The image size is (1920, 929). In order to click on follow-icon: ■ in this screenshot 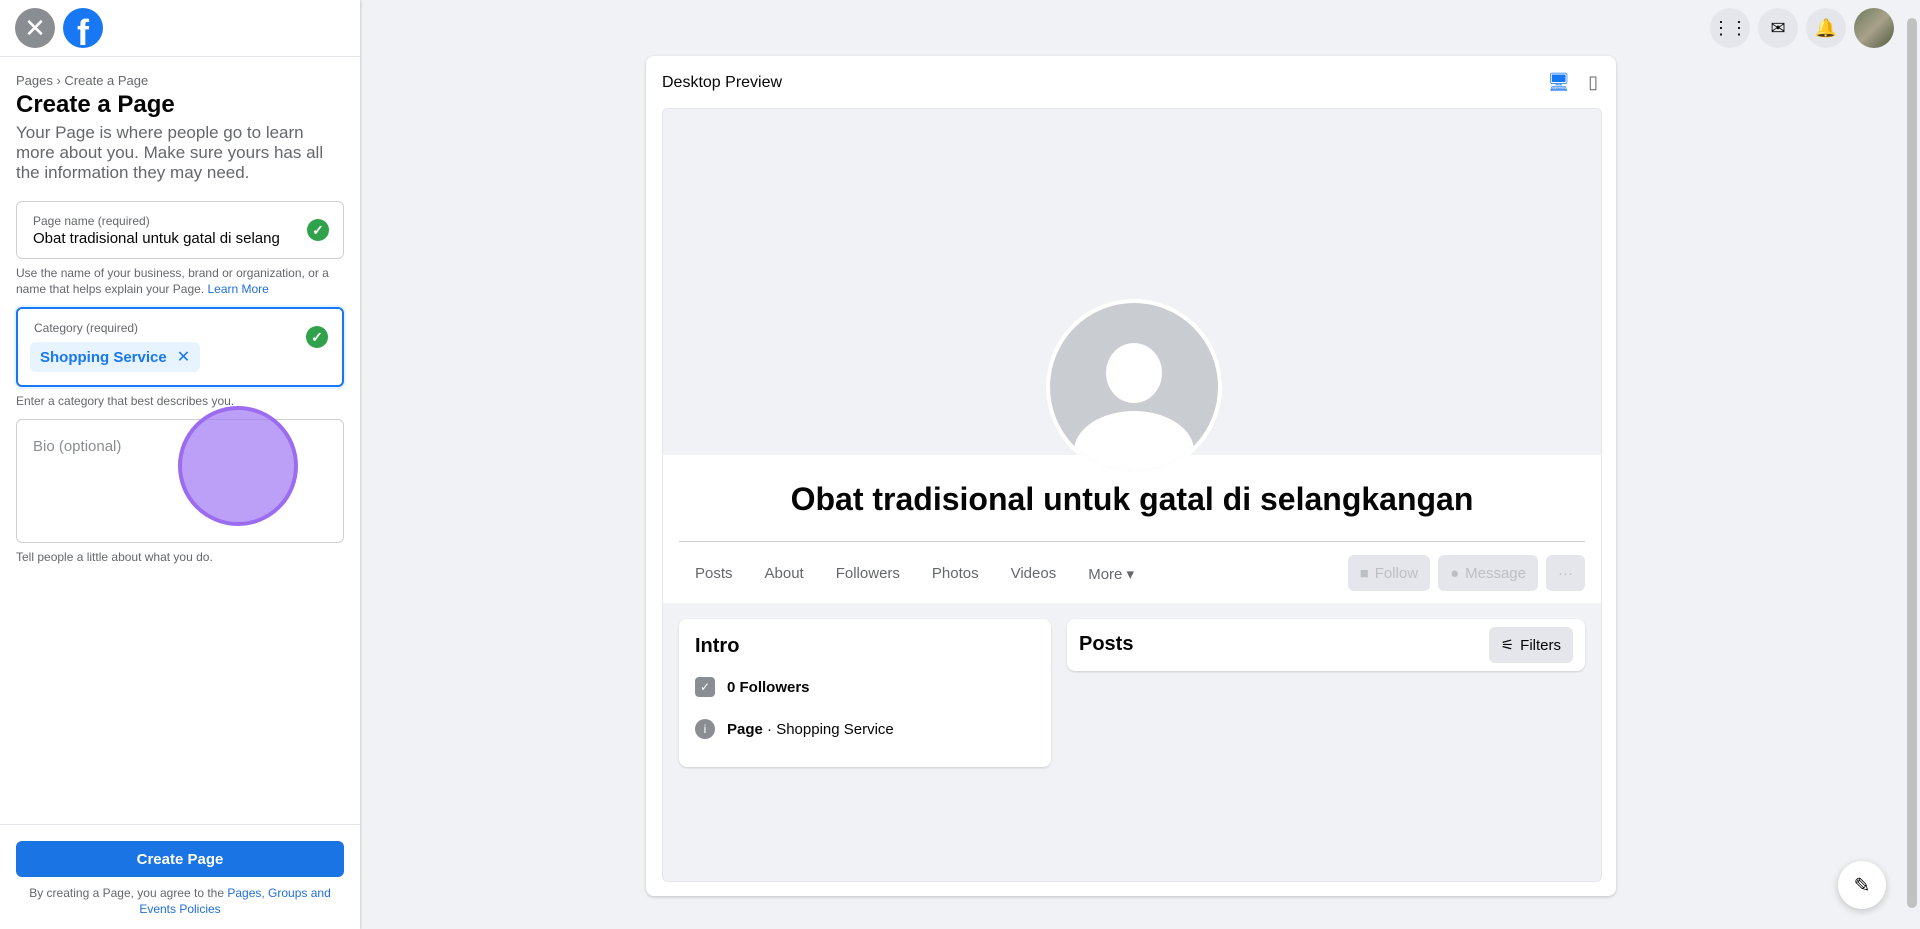, I will do `click(1364, 573)`.